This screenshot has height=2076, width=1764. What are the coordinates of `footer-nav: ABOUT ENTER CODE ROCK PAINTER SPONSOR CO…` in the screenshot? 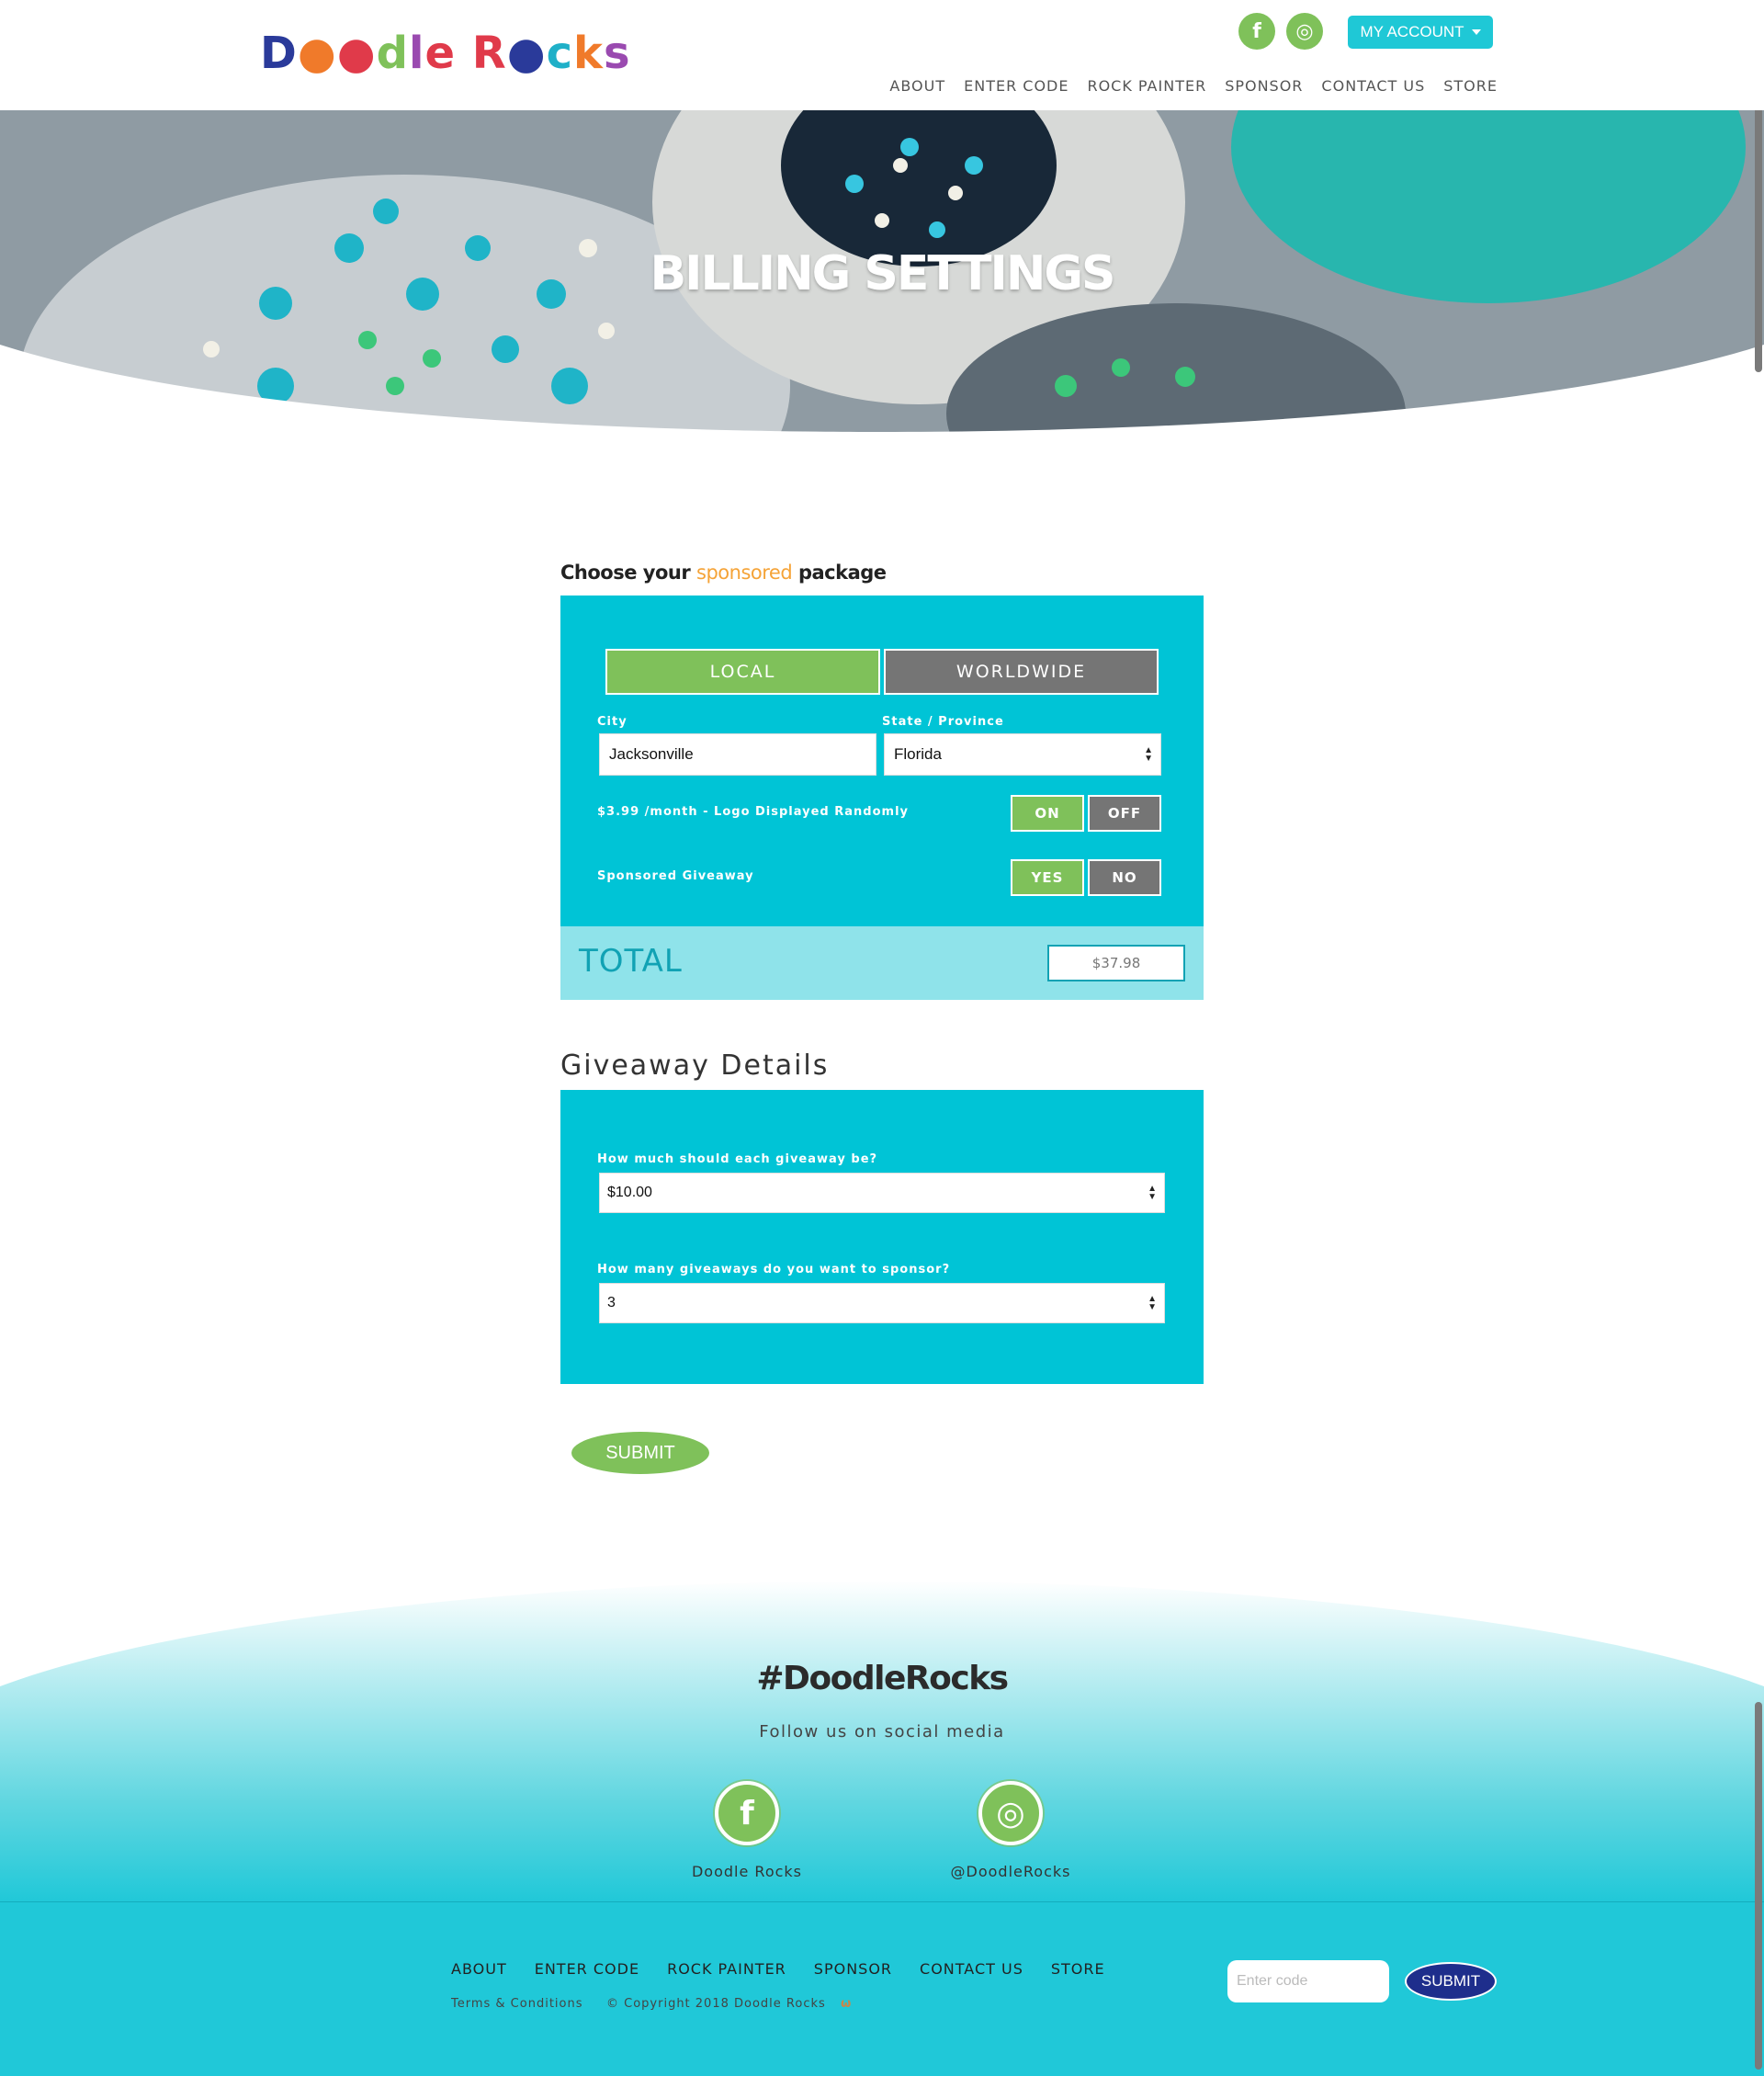 It's located at (778, 1969).